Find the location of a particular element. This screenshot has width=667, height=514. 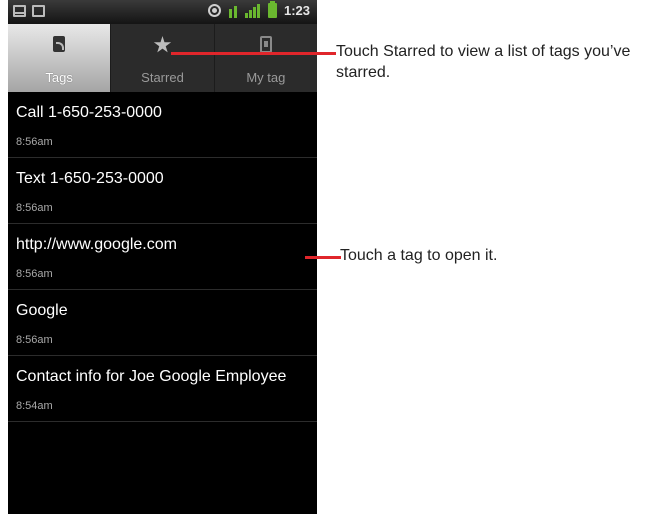

tab-starred: Starred is located at coordinates (161, 58).